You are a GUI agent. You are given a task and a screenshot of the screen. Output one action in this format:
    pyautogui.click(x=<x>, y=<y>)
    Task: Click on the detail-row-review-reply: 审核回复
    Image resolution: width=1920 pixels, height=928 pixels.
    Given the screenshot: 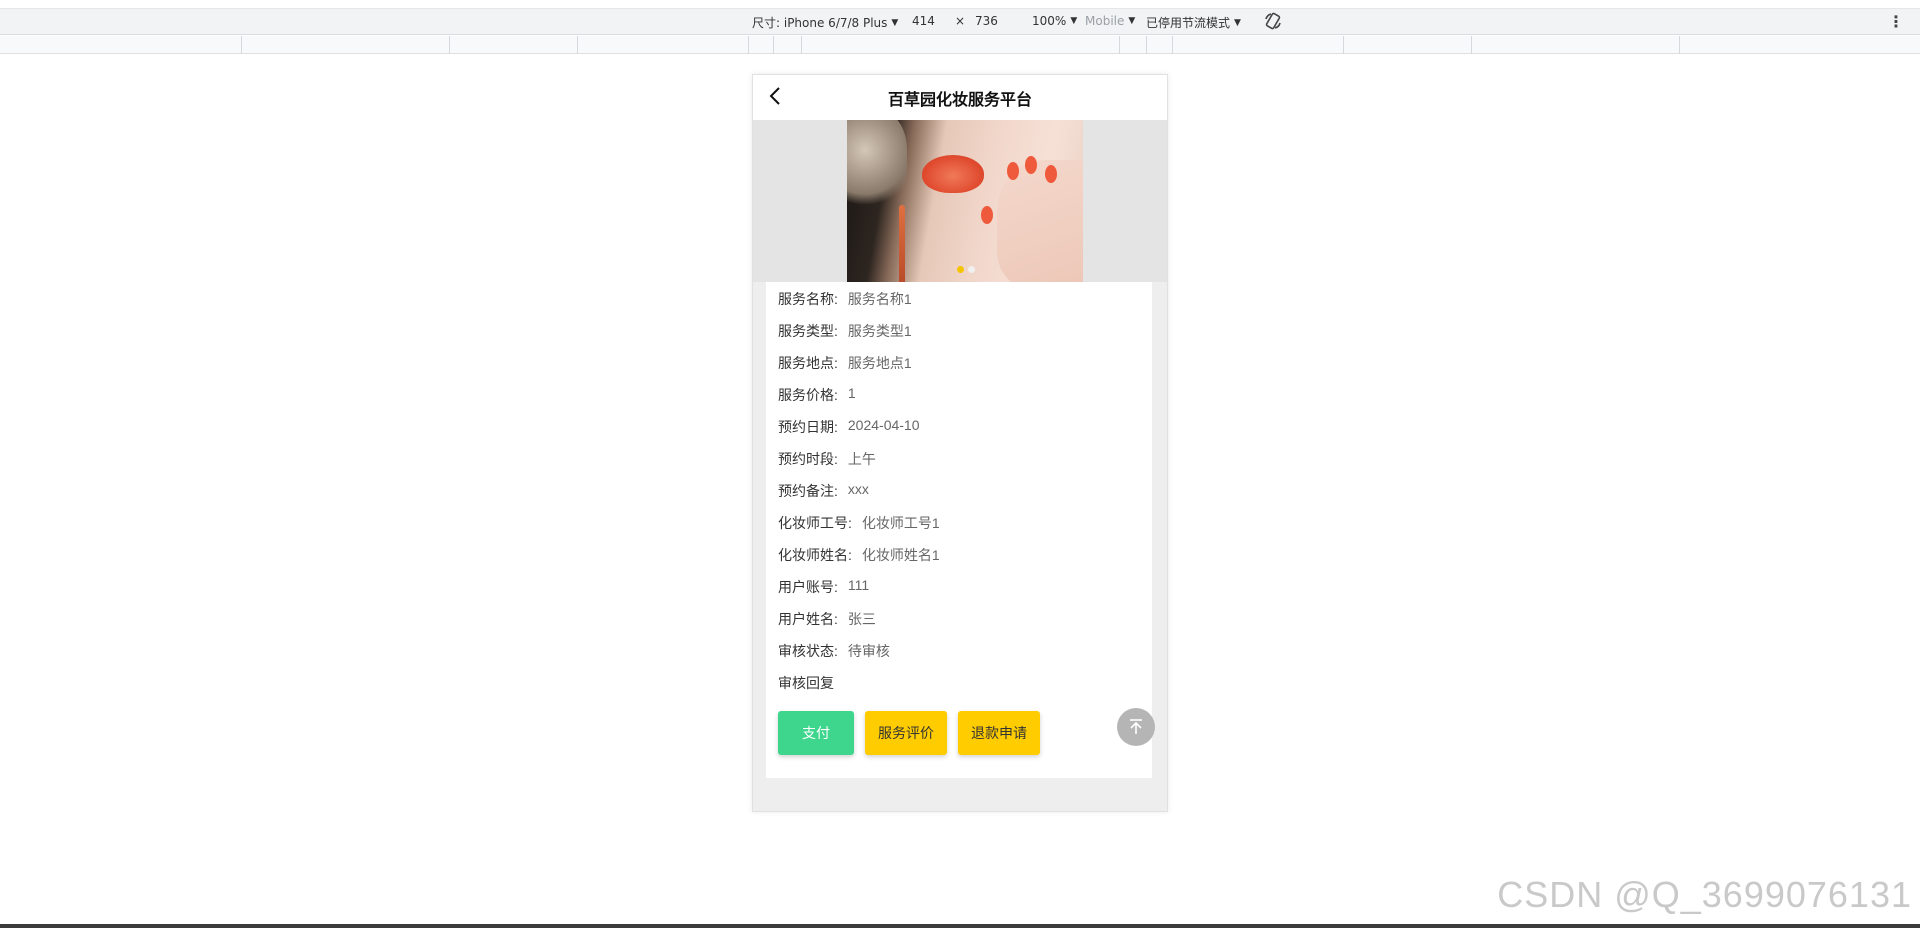 What is the action you would take?
    pyautogui.click(x=811, y=683)
    